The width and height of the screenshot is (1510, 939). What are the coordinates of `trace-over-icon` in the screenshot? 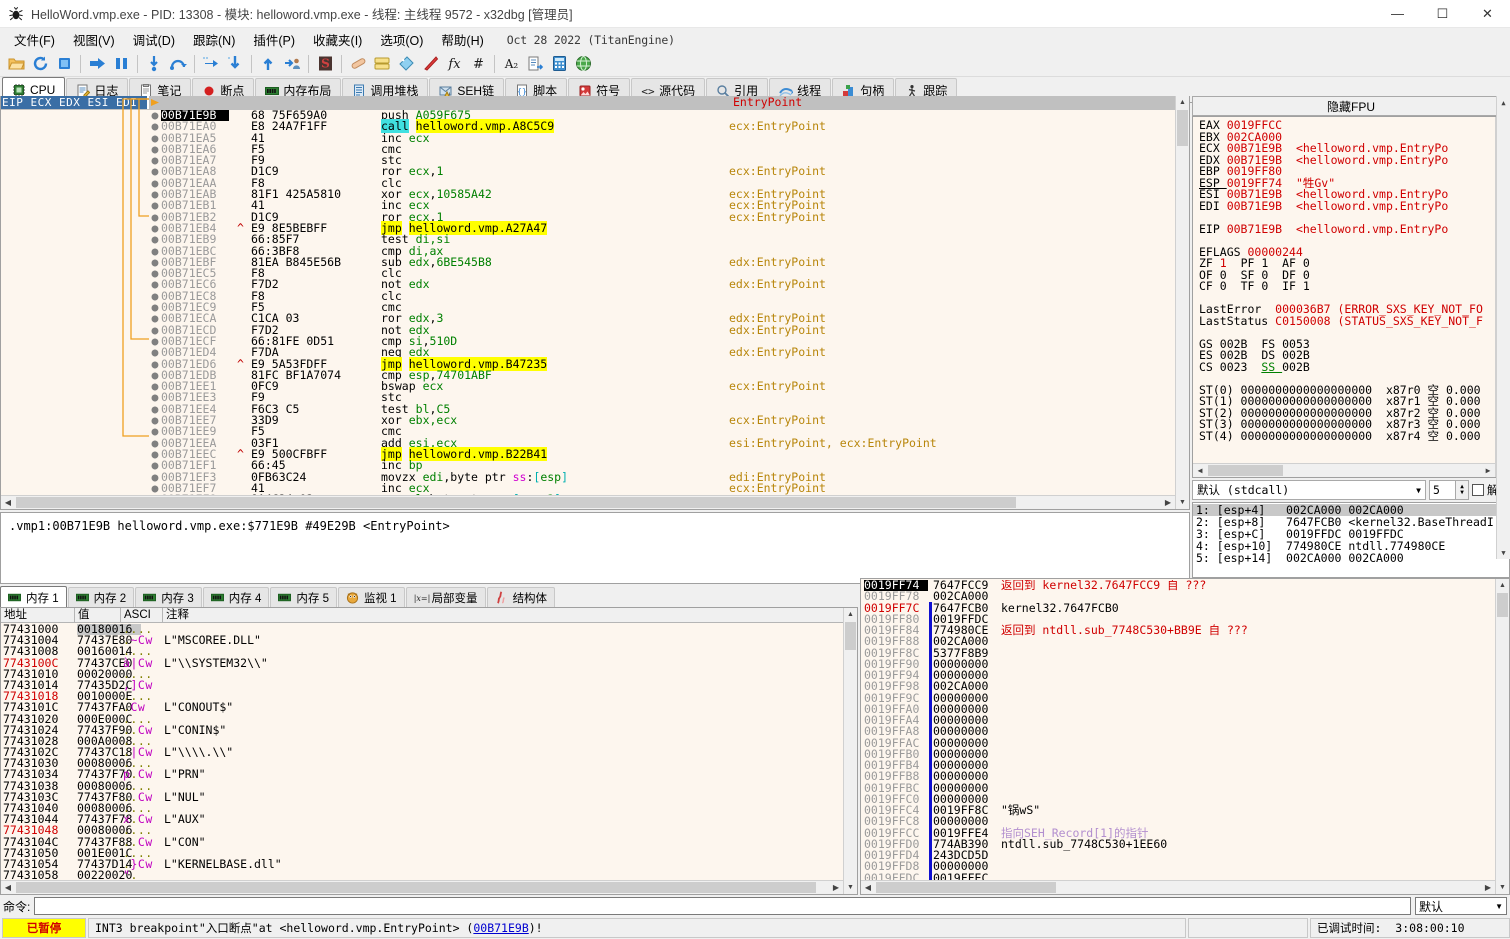 It's located at (235, 64).